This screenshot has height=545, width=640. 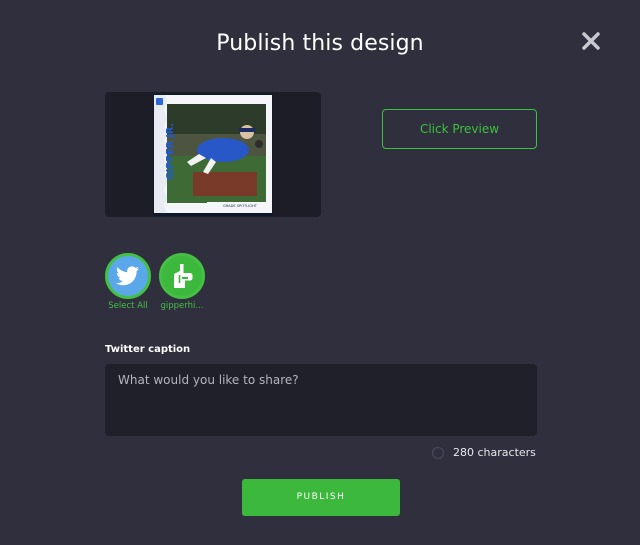 What do you see at coordinates (459, 129) in the screenshot?
I see `click-preview-button: Click Preview` at bounding box center [459, 129].